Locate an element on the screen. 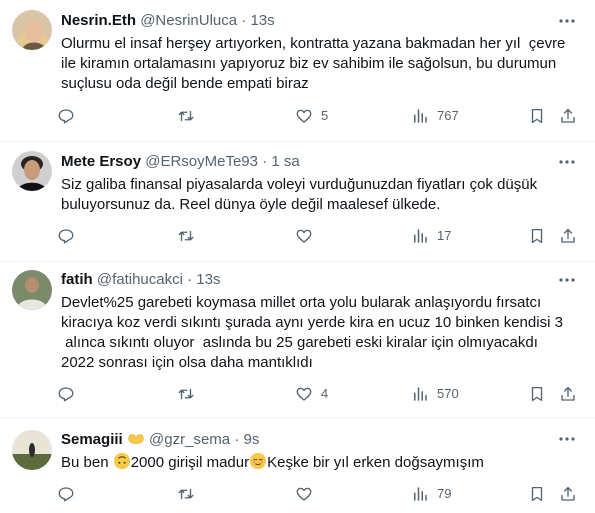 The image size is (595, 513). action-bar: 79 is located at coordinates (322, 494).